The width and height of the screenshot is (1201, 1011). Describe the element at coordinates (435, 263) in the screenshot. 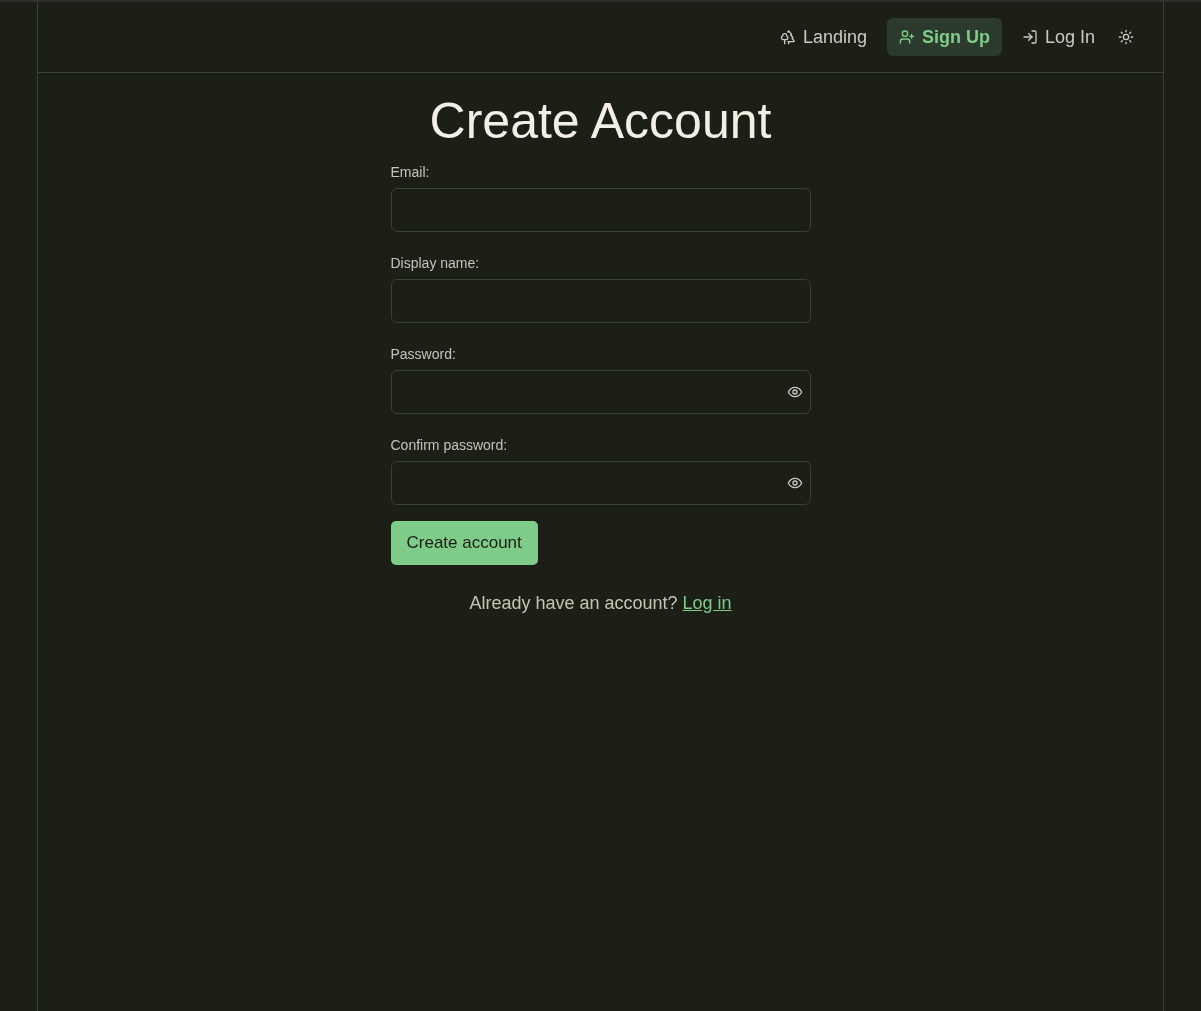

I see `field-label: Display name:` at that location.